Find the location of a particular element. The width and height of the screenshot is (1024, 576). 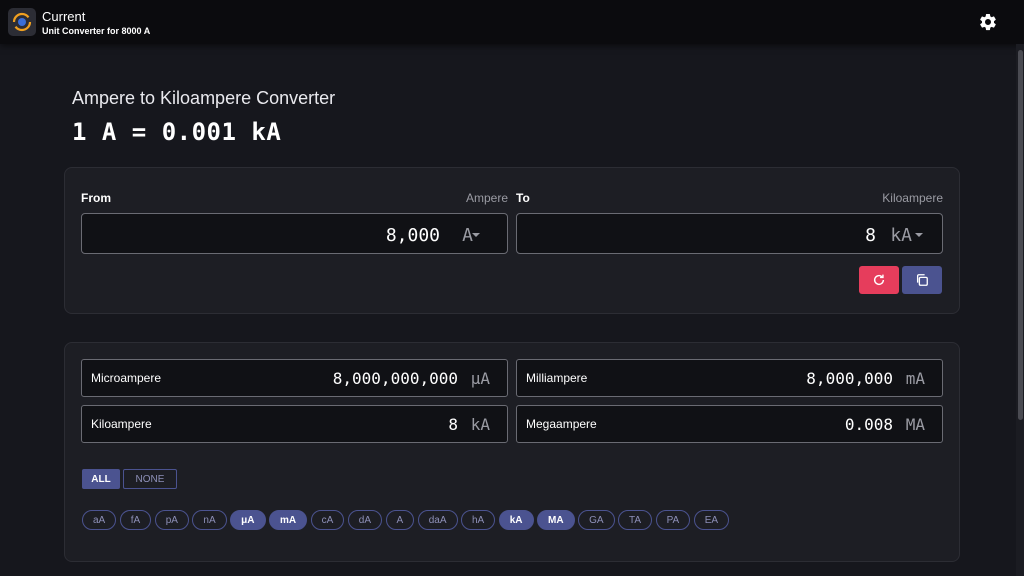

result-name: Kiloampere is located at coordinates (121, 424).